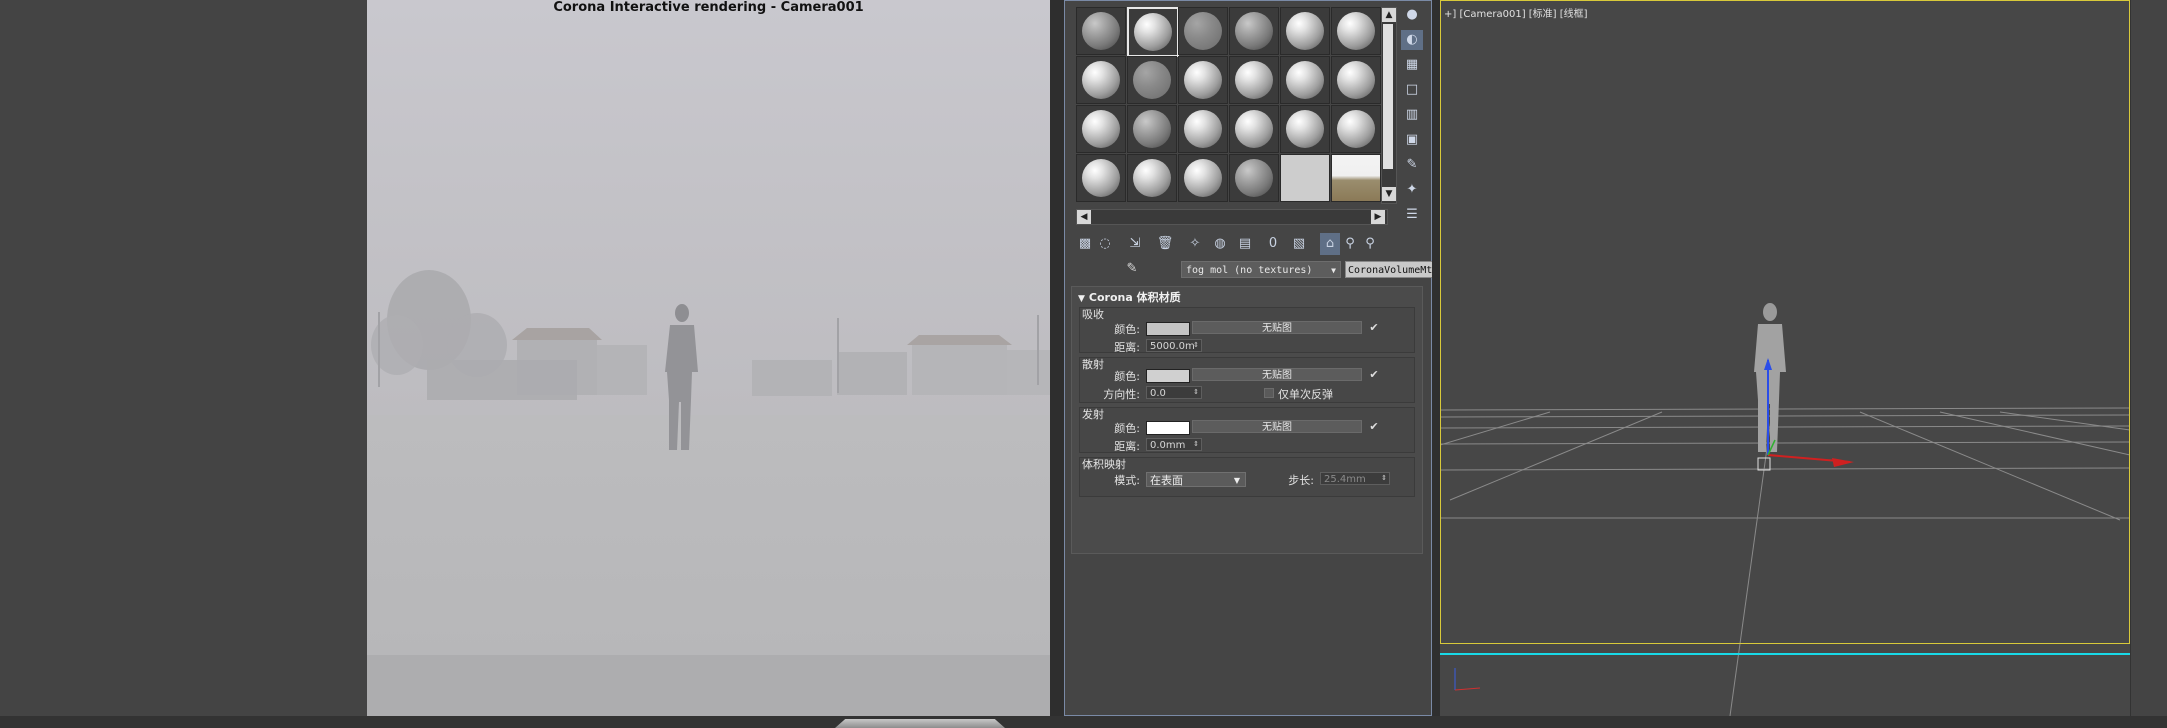 This screenshot has width=2167, height=728. Describe the element at coordinates (1105, 244) in the screenshot. I see `put-to-scene-icon: ◌` at that location.